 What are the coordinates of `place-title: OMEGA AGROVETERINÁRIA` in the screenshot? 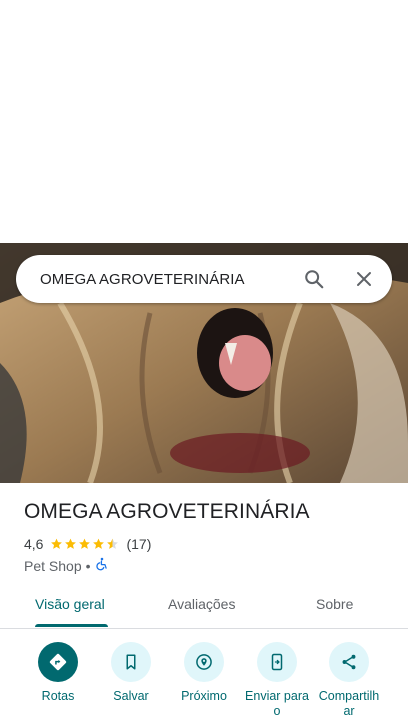 It's located at (167, 511).